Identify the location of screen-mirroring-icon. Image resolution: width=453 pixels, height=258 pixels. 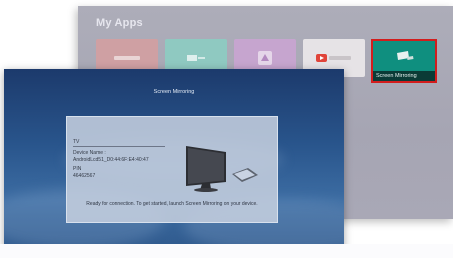
(405, 55).